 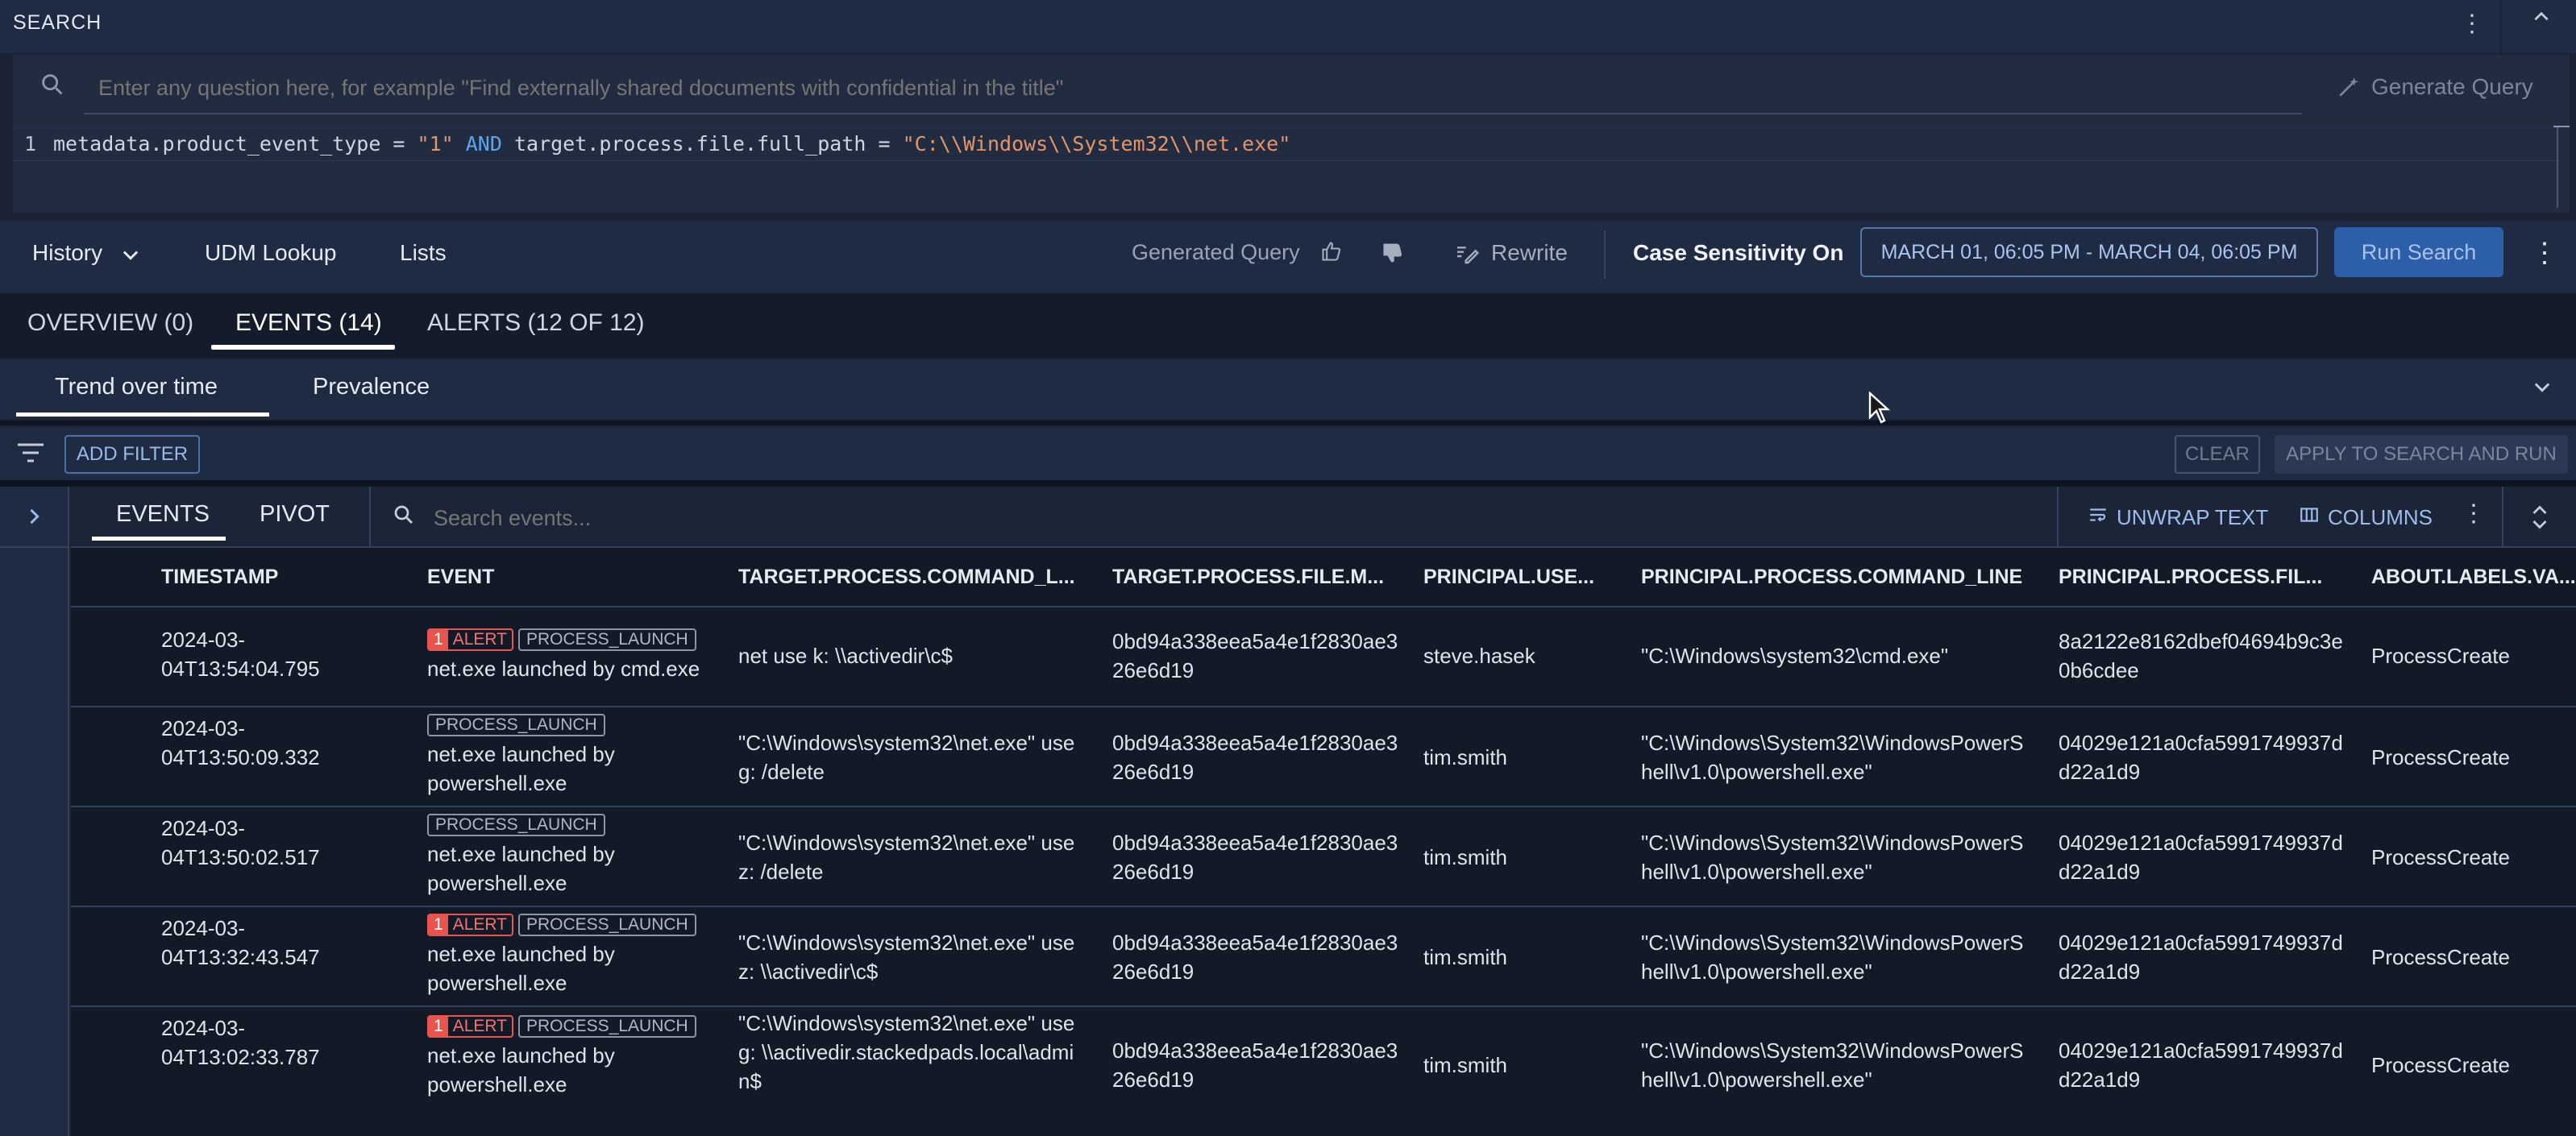 I want to click on columns-icon, so click(x=2309, y=517).